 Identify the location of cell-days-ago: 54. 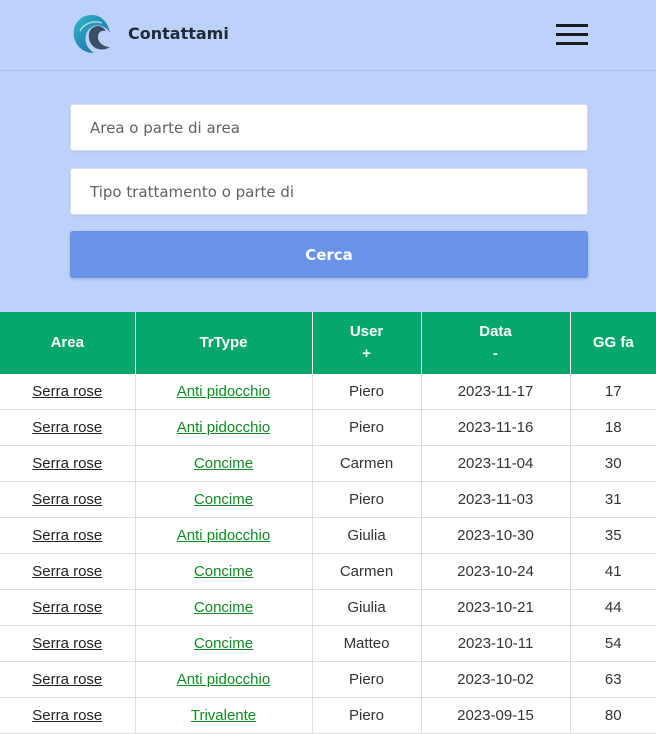
(613, 643).